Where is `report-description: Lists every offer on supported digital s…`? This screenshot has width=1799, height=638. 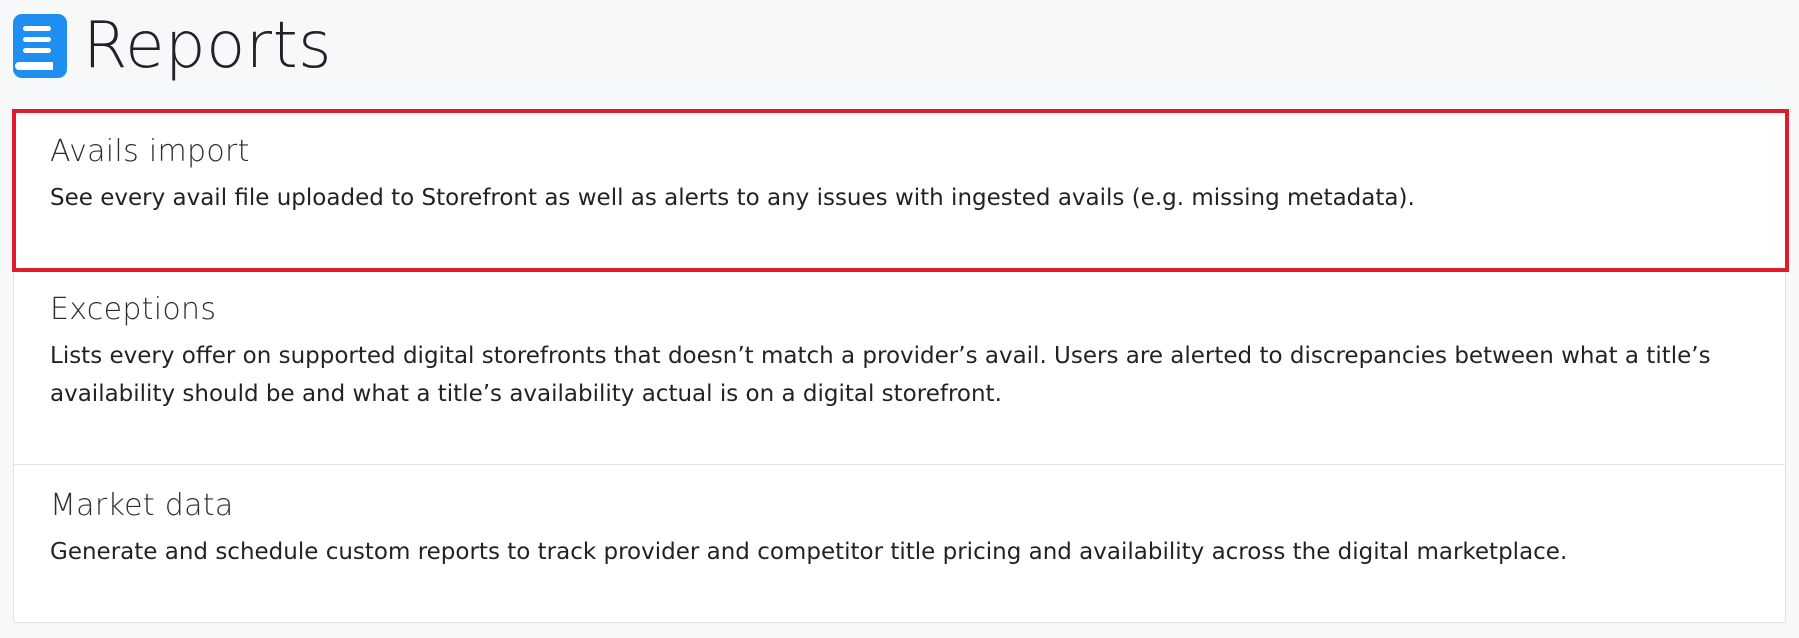 report-description: Lists every offer on supported digital s… is located at coordinates (880, 375).